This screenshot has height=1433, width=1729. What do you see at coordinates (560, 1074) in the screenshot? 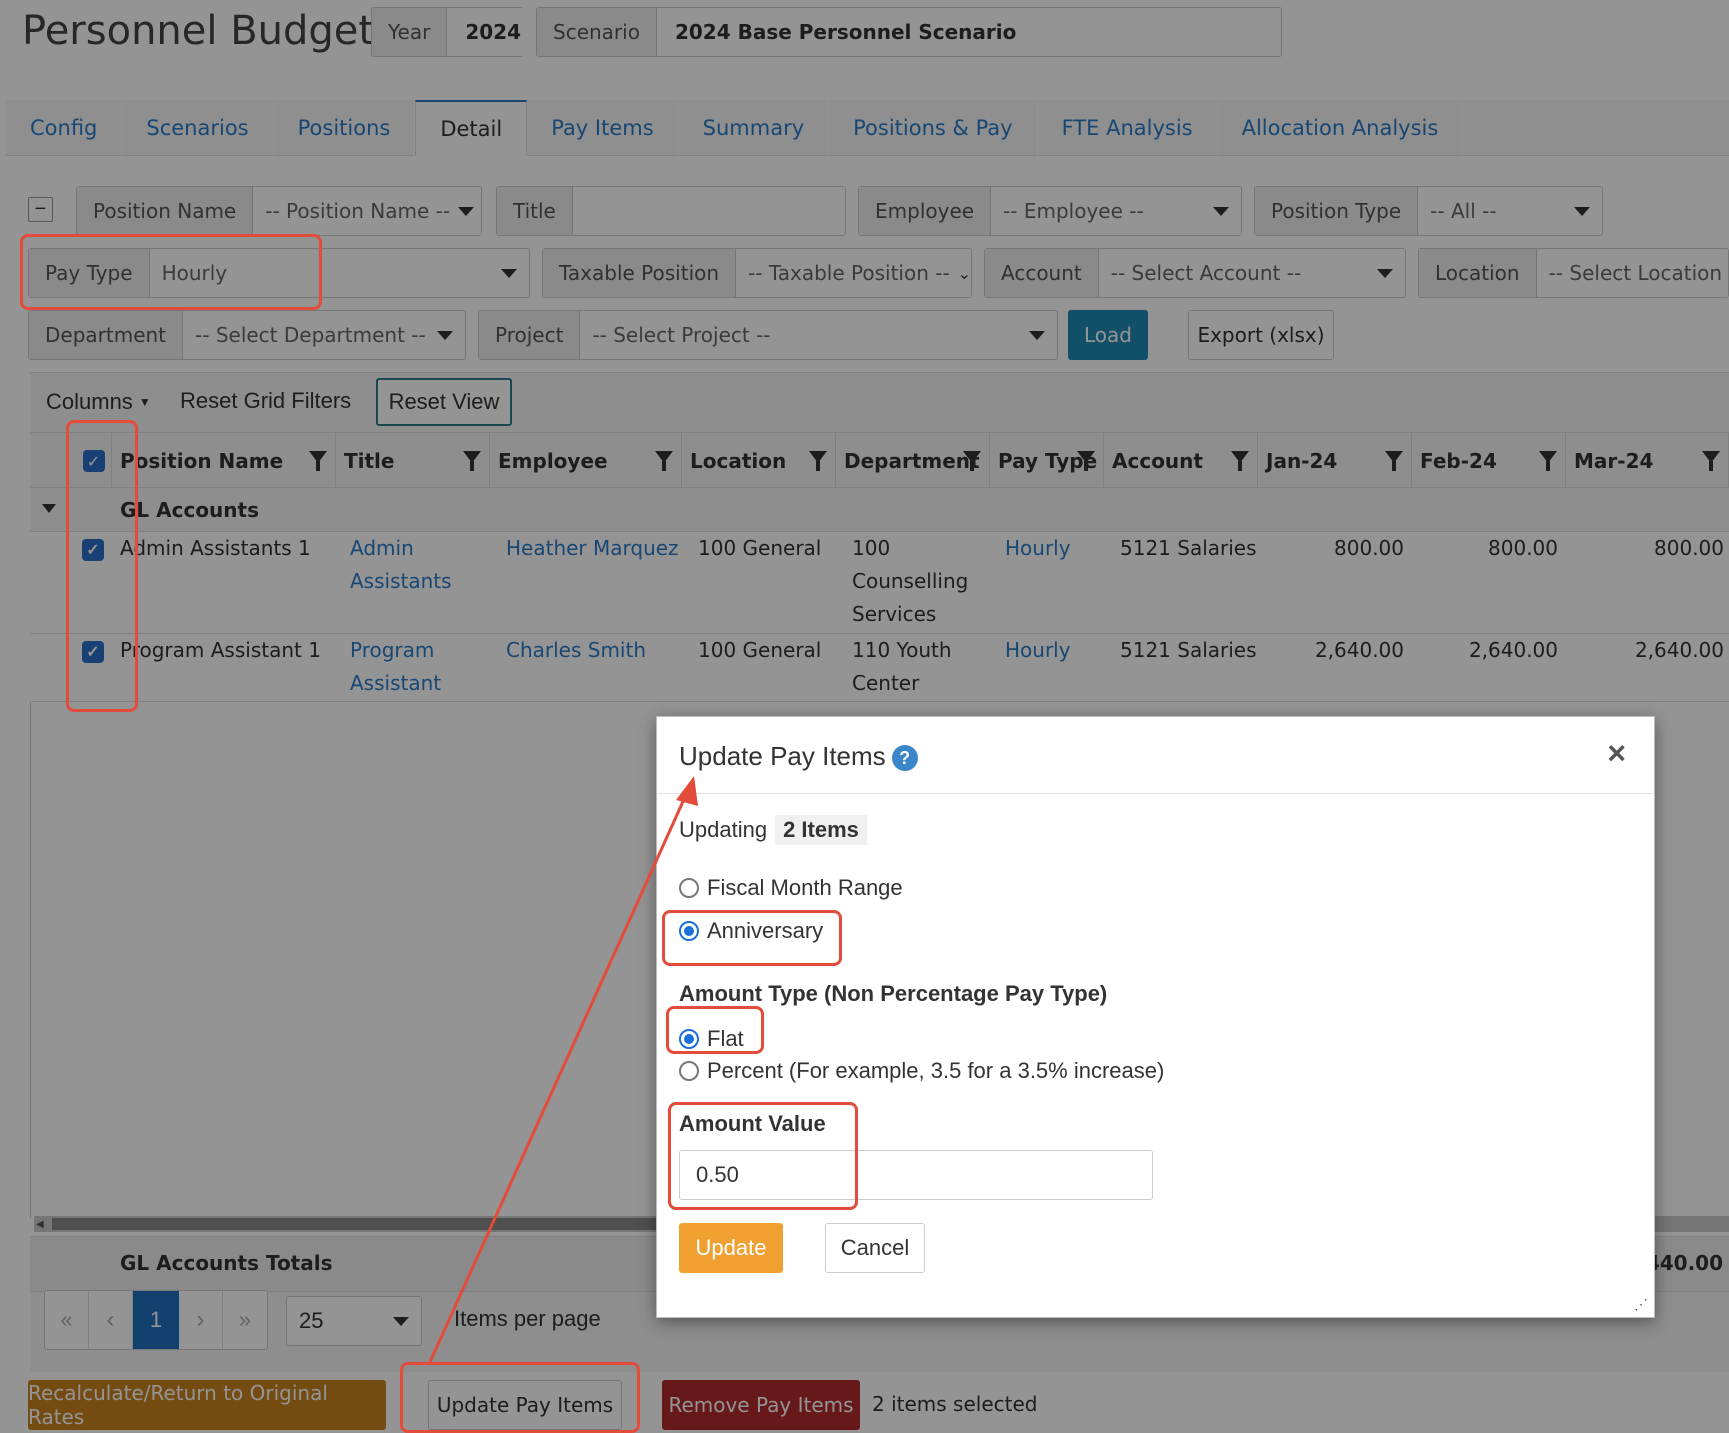
I see `arrow-line` at bounding box center [560, 1074].